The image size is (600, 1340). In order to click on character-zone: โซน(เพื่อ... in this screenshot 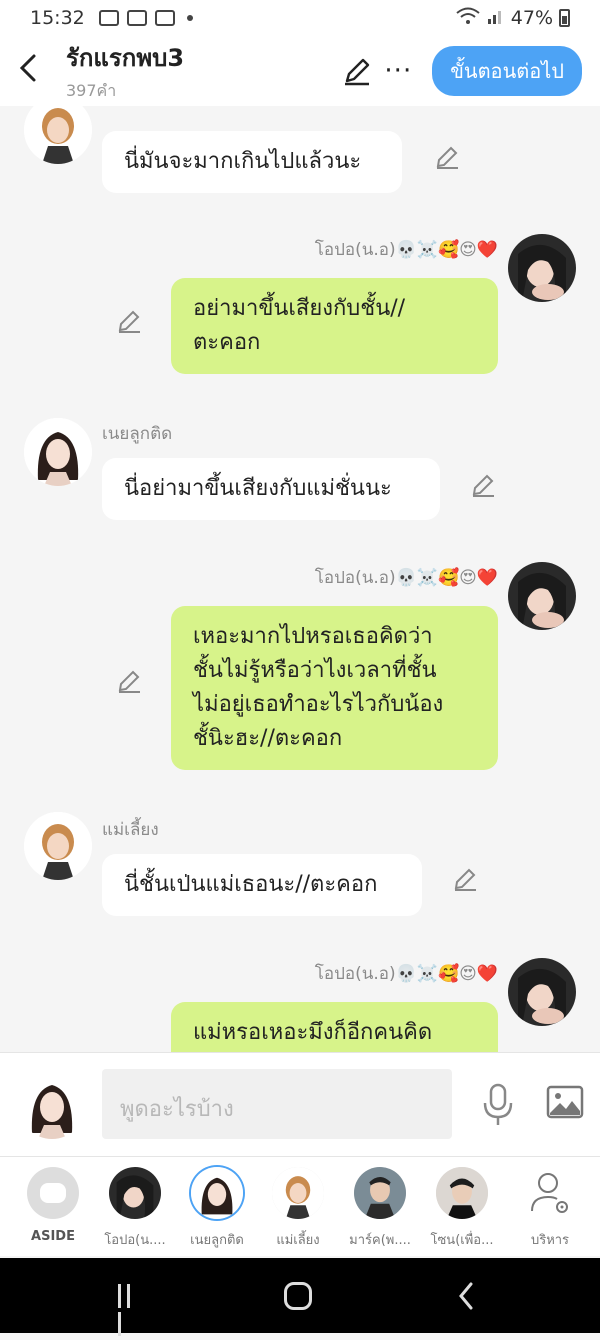, I will do `click(462, 1208)`.